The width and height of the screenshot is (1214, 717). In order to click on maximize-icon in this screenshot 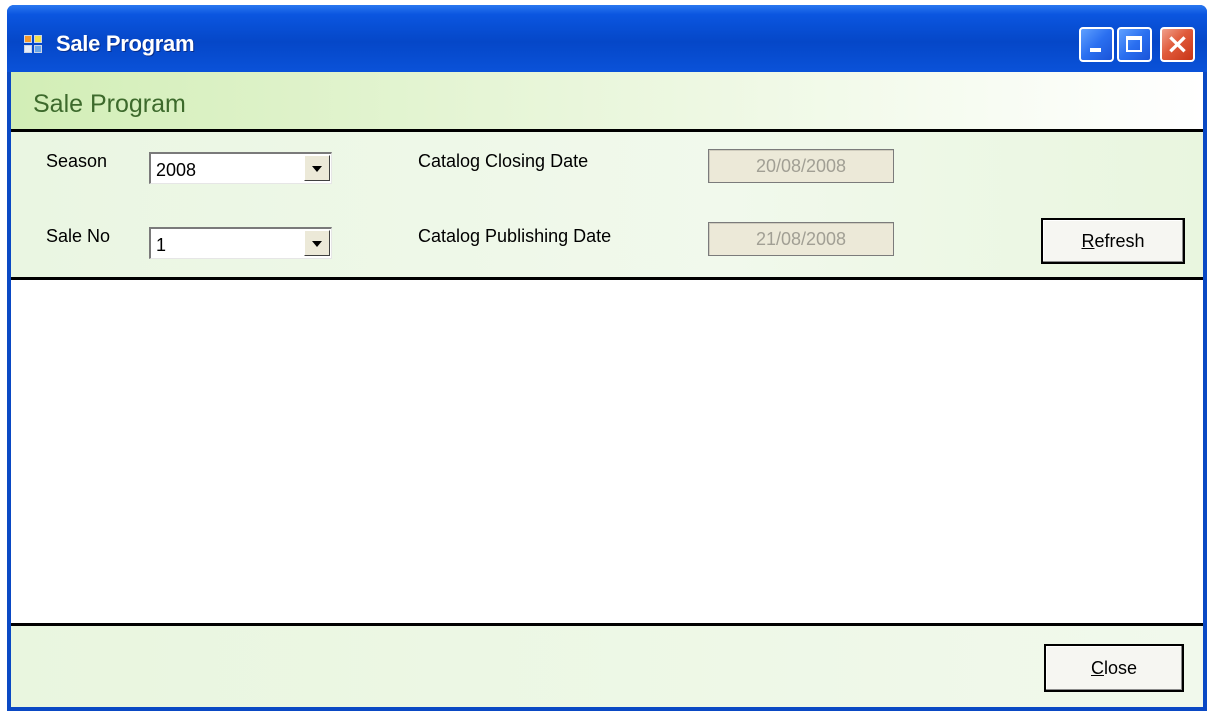, I will do `click(1134, 44)`.